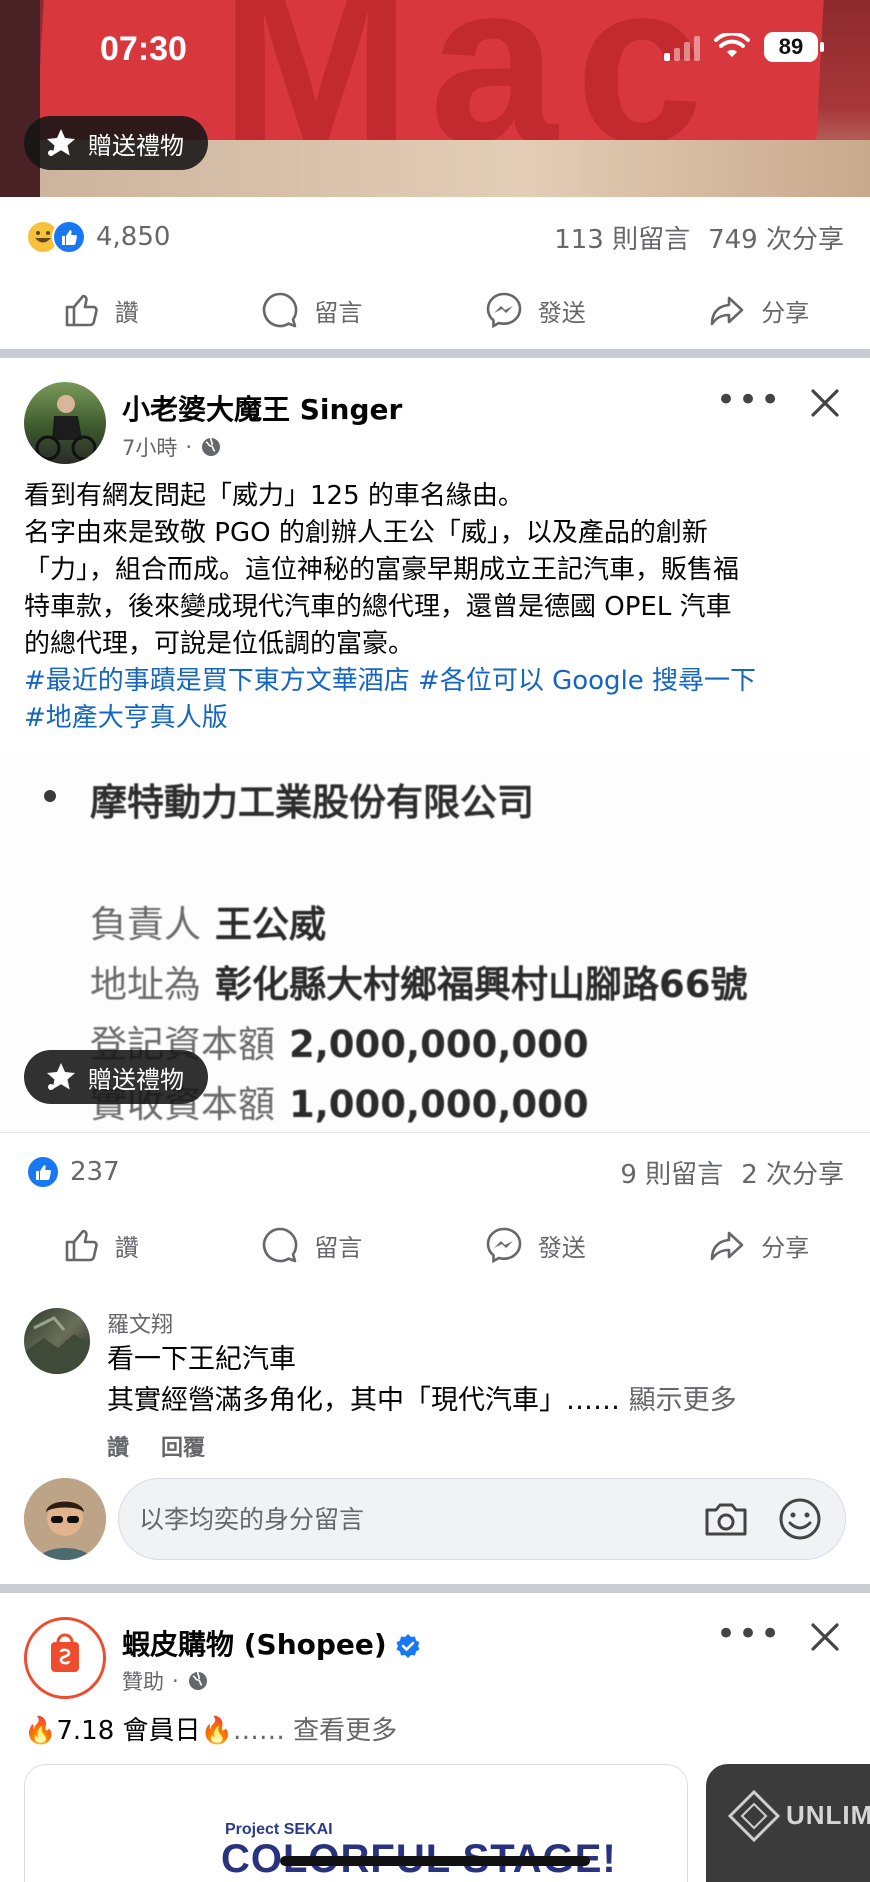 This screenshot has height=1882, width=870. I want to click on like-label: 讚, so click(126, 312).